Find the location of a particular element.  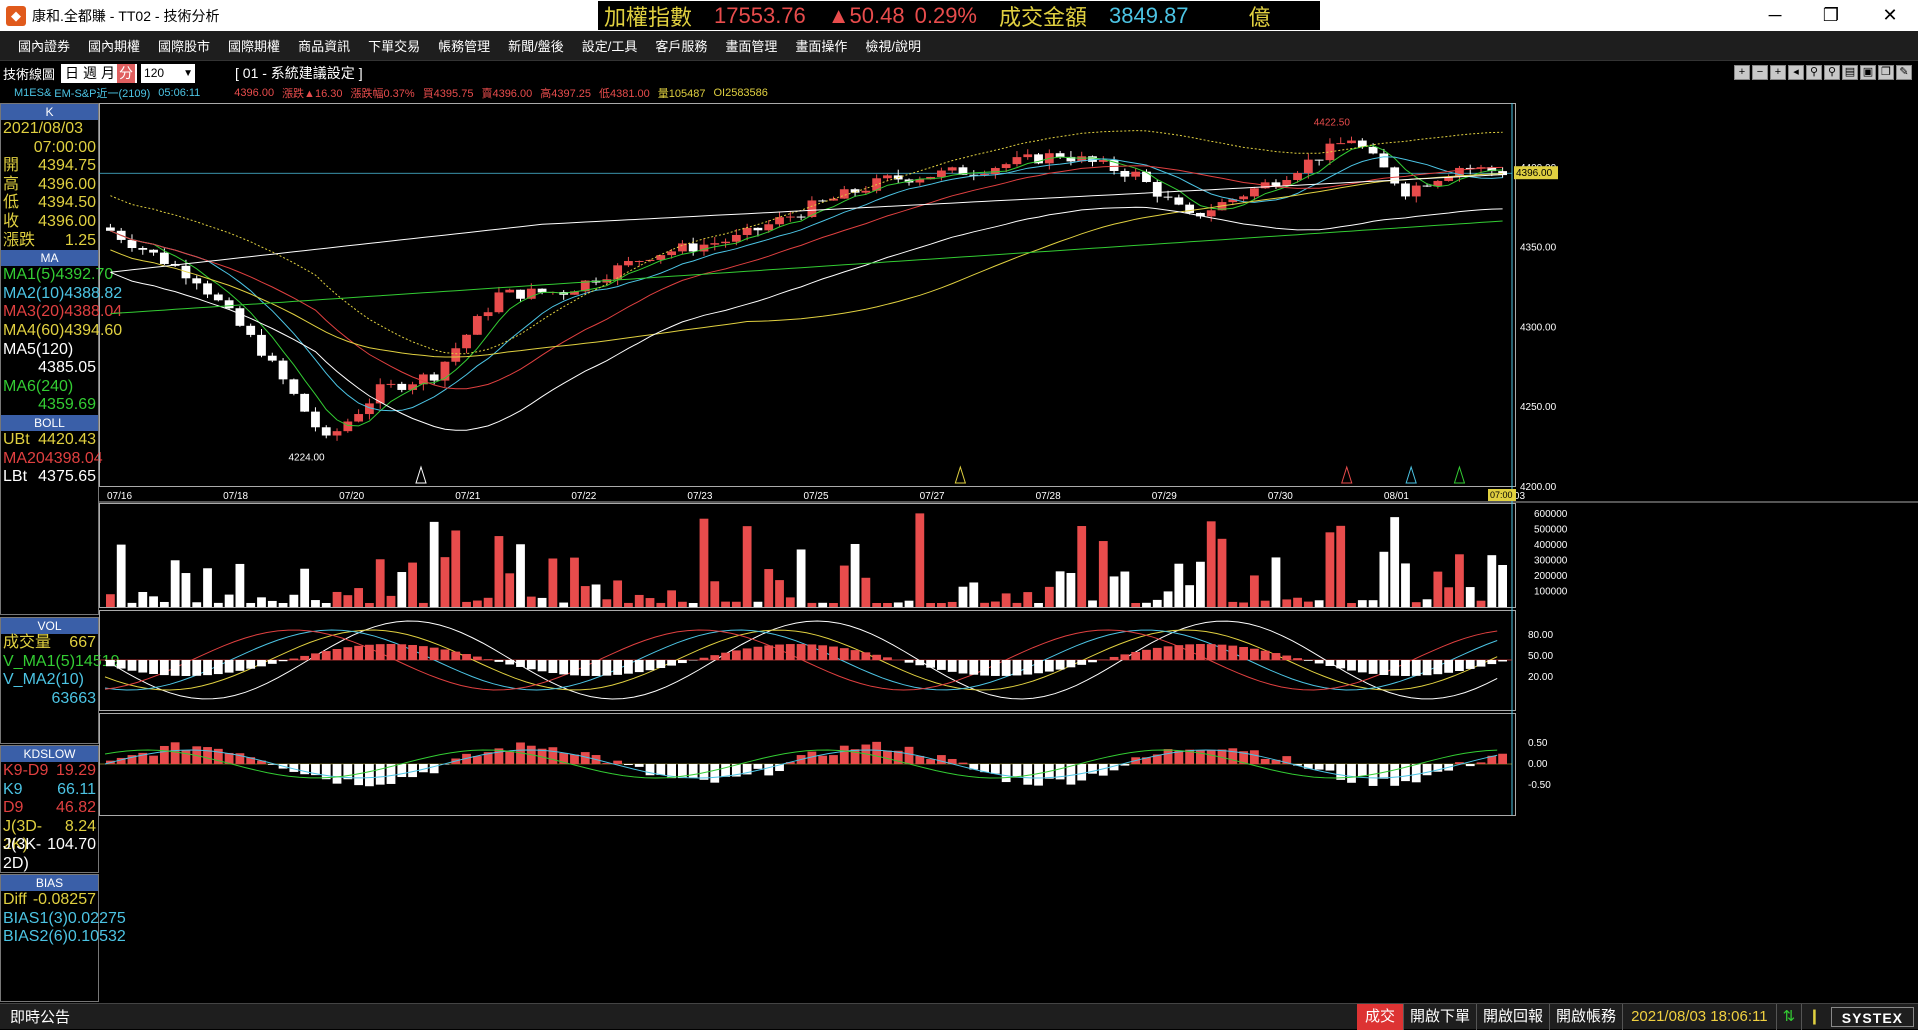

ma-rows-value: 4359.69 is located at coordinates (67, 405).